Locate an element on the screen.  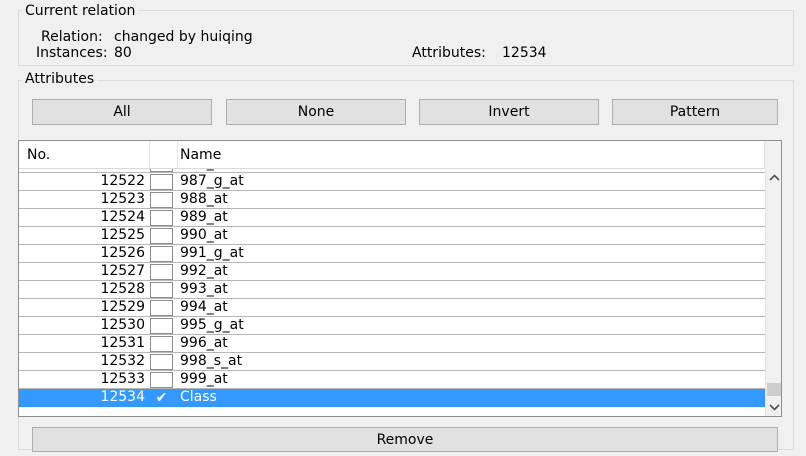
row-name: 989_at is located at coordinates (204, 217).